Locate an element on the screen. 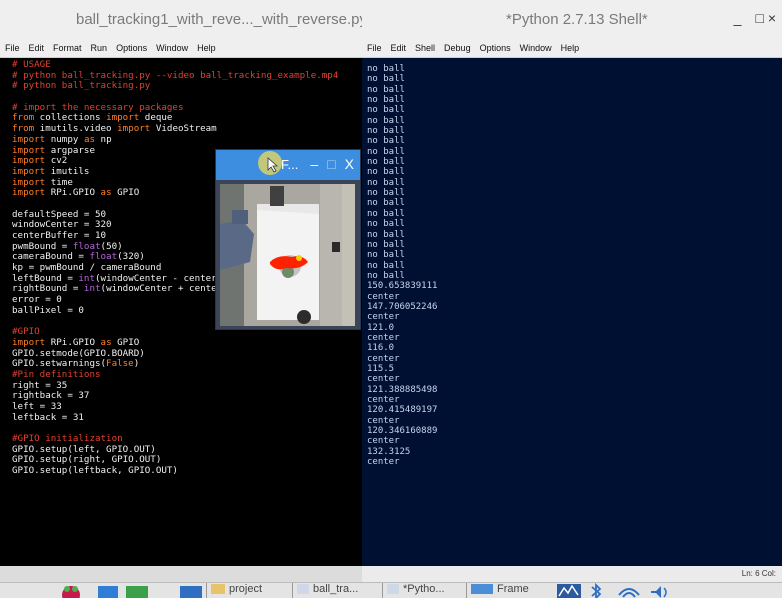 The height and width of the screenshot is (598, 782). code-token: VideoStream is located at coordinates (183, 129).